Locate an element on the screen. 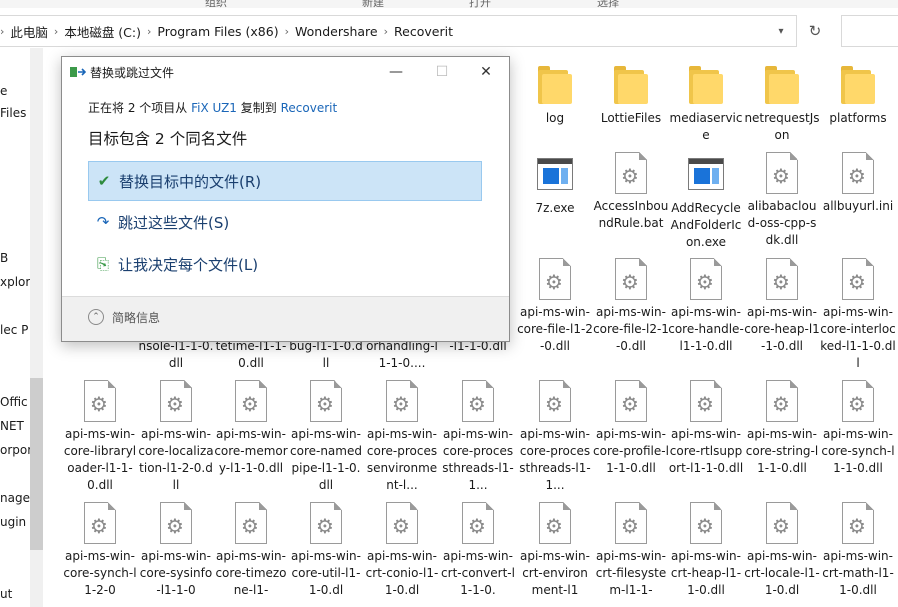 Image resolution: width=898 pixels, height=607 pixels. breadcrumb-recoverit: Recoverit is located at coordinates (423, 31).